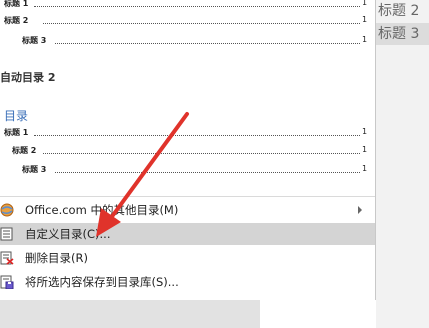 The image size is (429, 328). What do you see at coordinates (7, 258) in the screenshot?
I see `delete-toc-icon` at bounding box center [7, 258].